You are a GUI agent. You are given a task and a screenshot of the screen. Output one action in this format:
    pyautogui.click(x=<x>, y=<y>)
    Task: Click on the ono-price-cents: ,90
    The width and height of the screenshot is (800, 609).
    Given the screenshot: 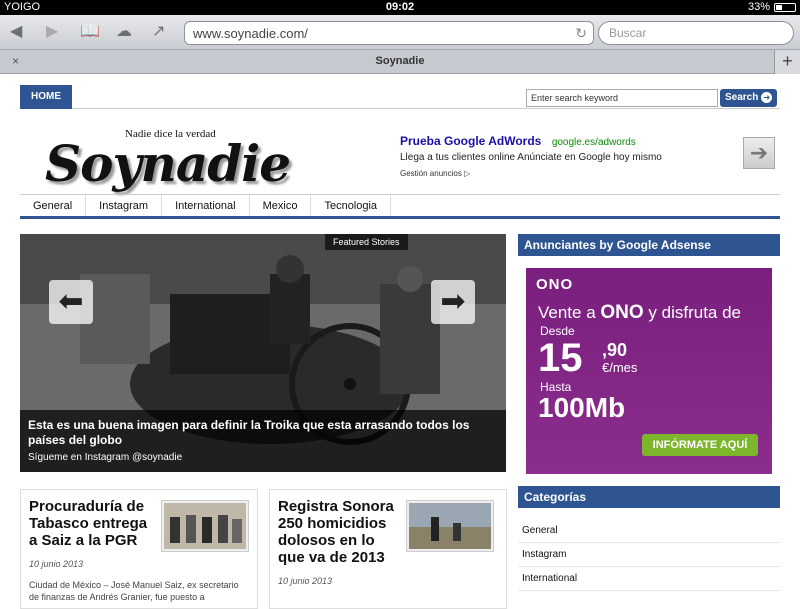 What is the action you would take?
    pyautogui.click(x=615, y=350)
    